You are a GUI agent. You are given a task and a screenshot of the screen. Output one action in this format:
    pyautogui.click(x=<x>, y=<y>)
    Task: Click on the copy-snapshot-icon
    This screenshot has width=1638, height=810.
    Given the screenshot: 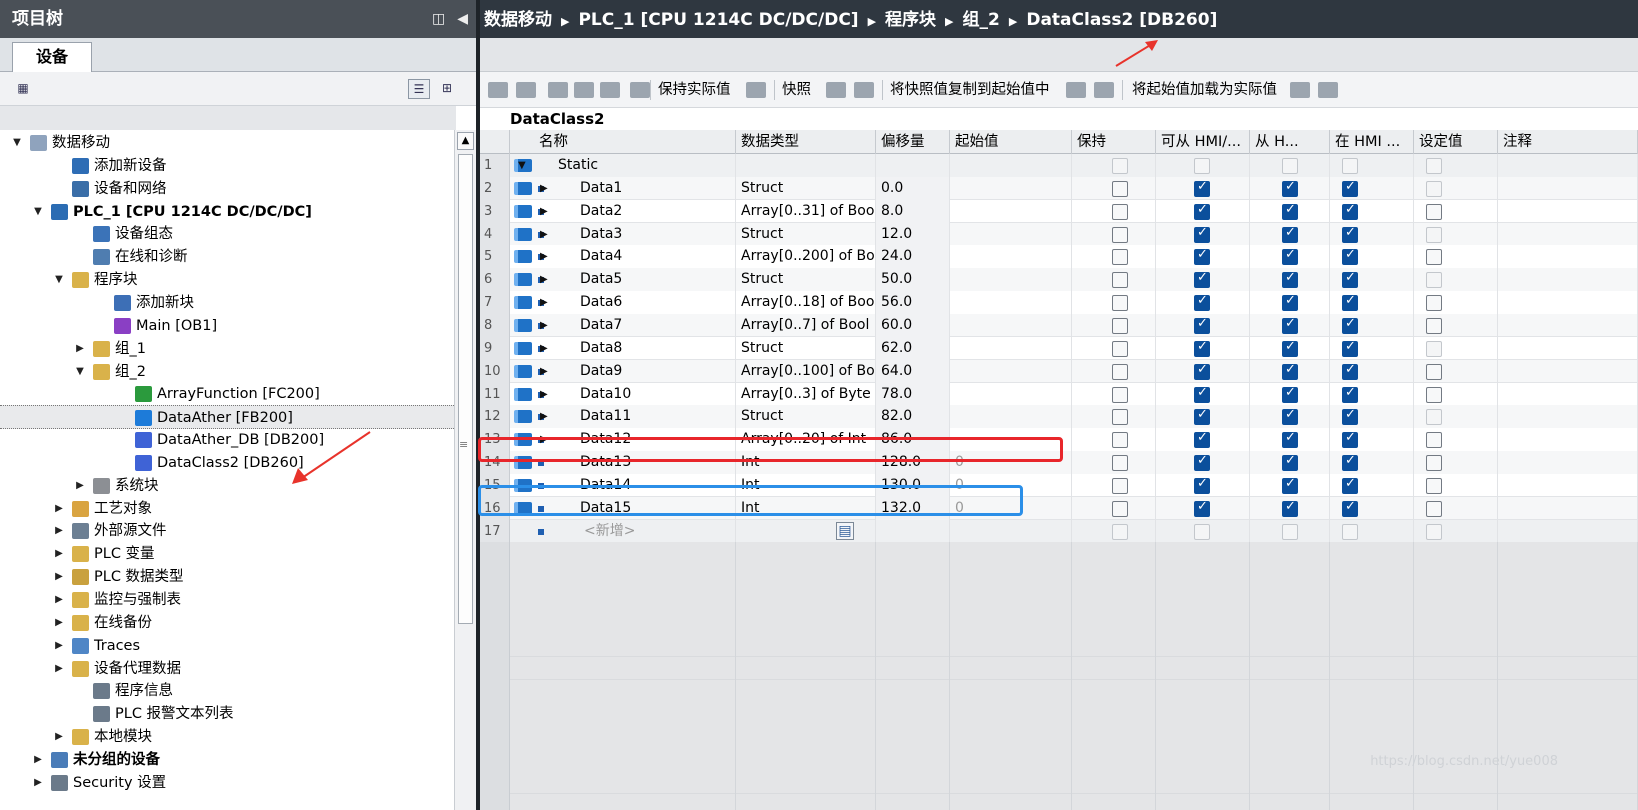 What is the action you would take?
    pyautogui.click(x=1076, y=90)
    